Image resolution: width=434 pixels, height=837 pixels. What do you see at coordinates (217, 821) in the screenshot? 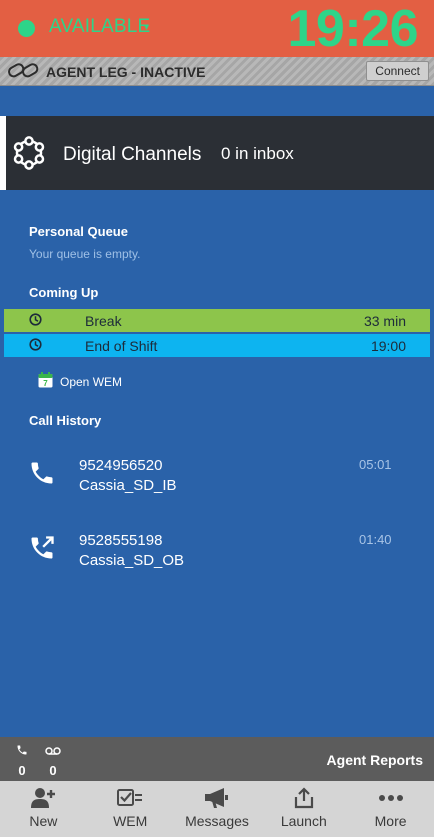
I see `nav-messages-label: Messages` at bounding box center [217, 821].